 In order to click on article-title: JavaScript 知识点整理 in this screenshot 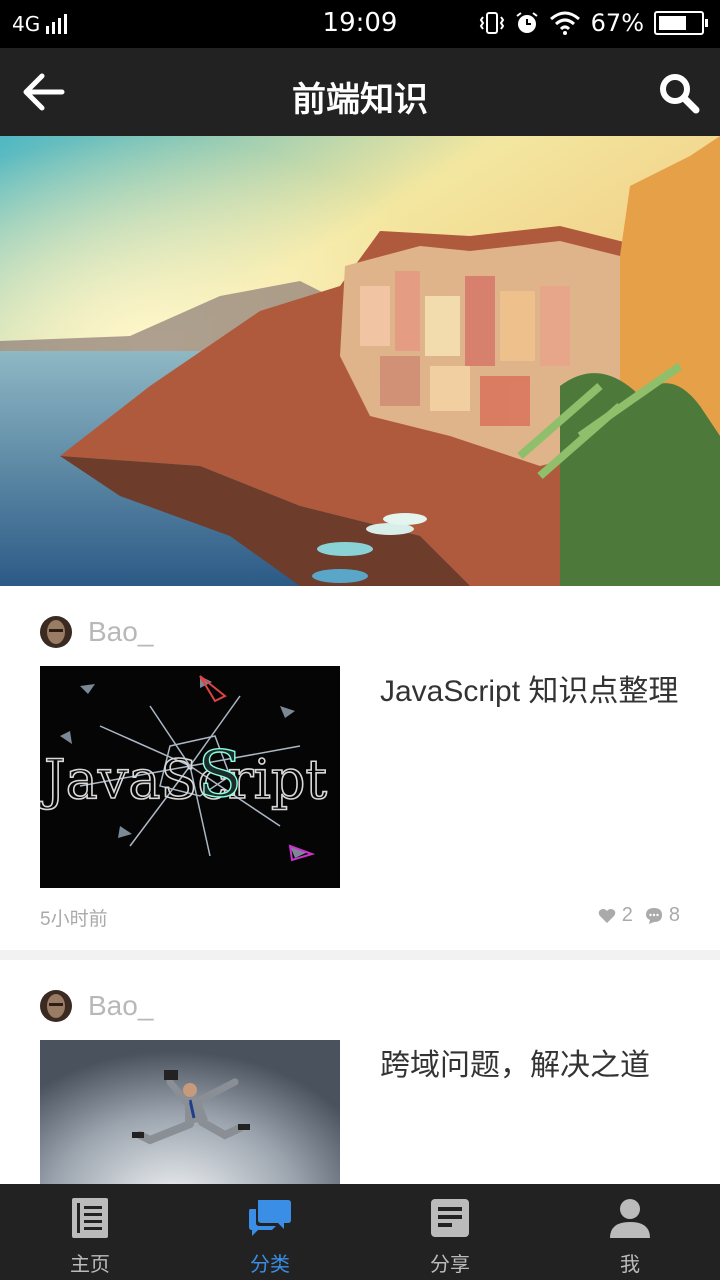, I will do `click(530, 692)`.